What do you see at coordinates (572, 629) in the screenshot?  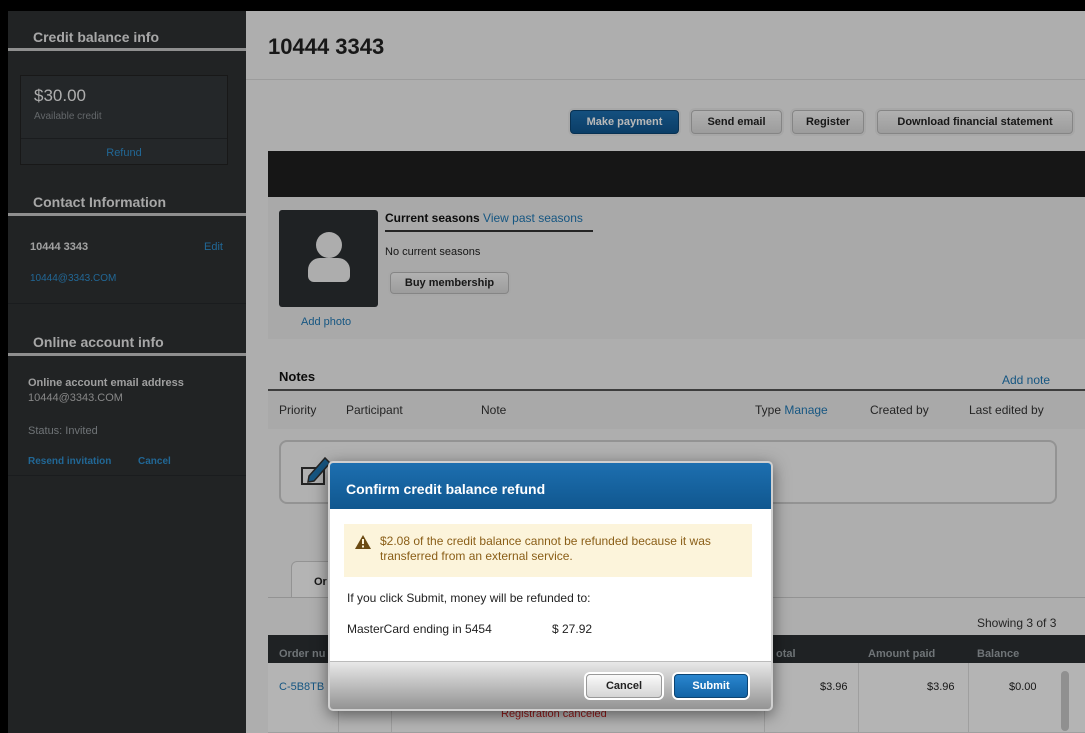 I see `refund-amount: $ 27.92` at bounding box center [572, 629].